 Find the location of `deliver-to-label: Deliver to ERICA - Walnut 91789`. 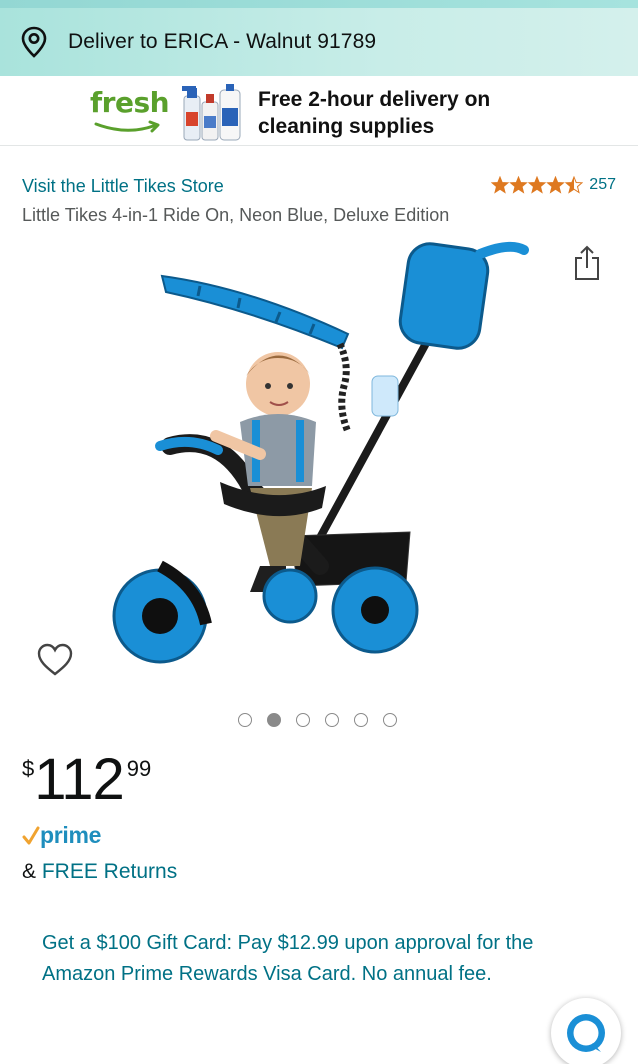

deliver-to-label: Deliver to ERICA - Walnut 91789 is located at coordinates (222, 41).